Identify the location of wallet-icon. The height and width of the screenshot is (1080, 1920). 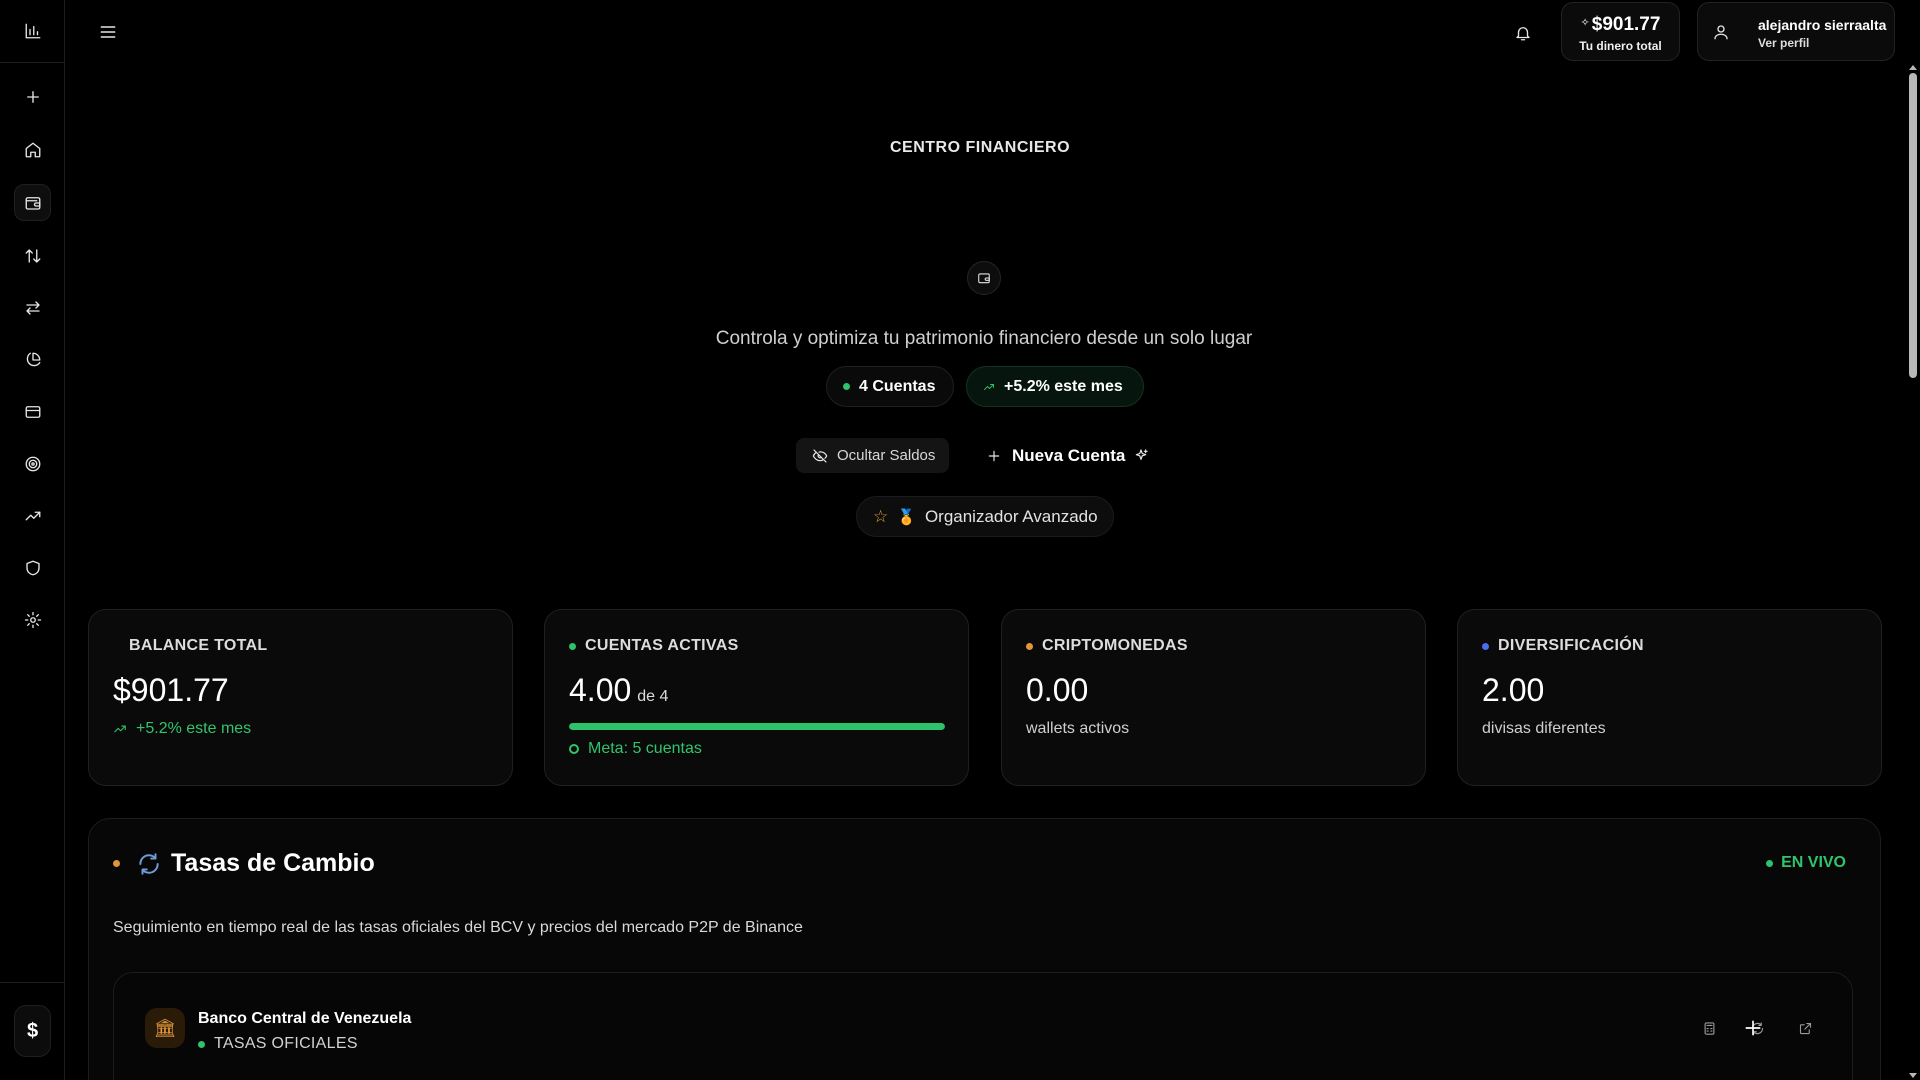
(32, 203).